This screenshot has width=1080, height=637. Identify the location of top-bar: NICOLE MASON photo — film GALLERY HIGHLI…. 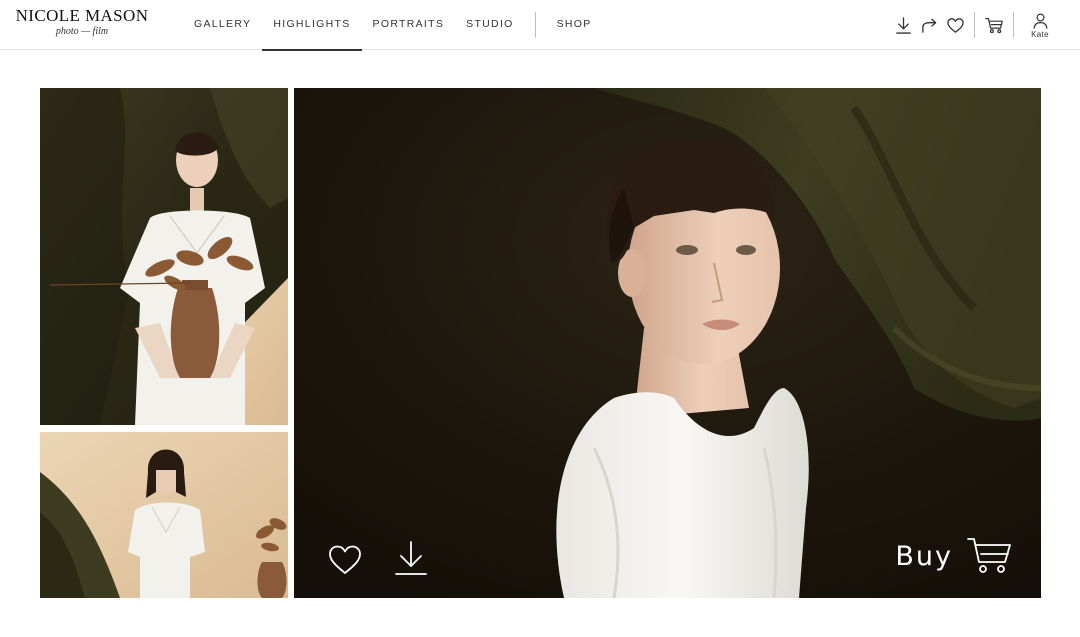
(540, 25).